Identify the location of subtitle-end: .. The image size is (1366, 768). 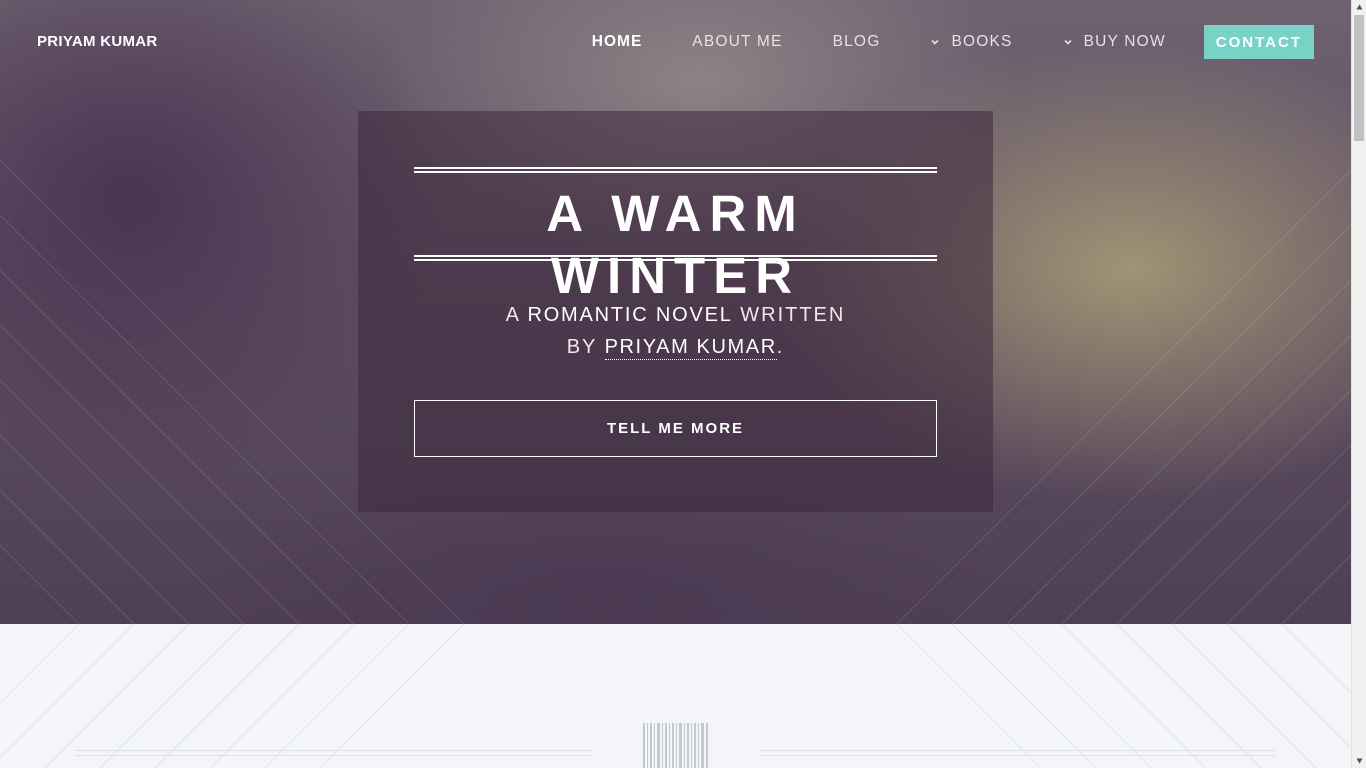
(780, 347).